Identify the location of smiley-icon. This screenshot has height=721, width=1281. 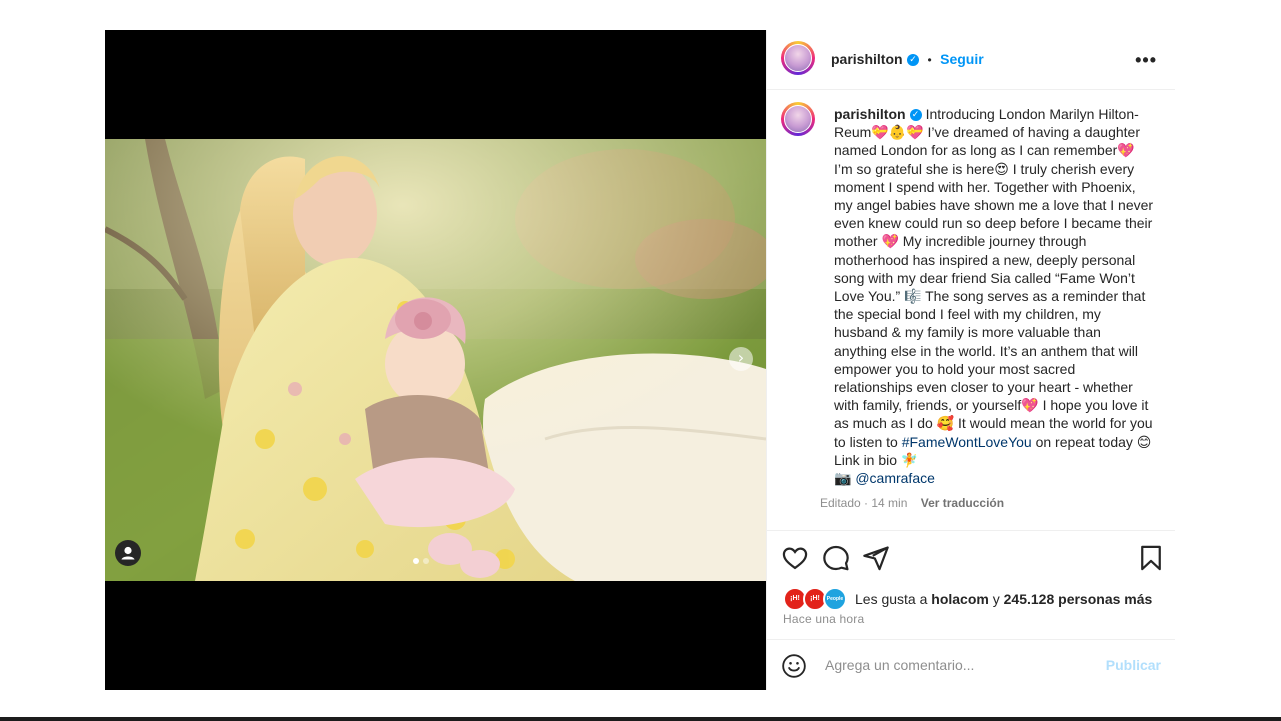
(794, 666).